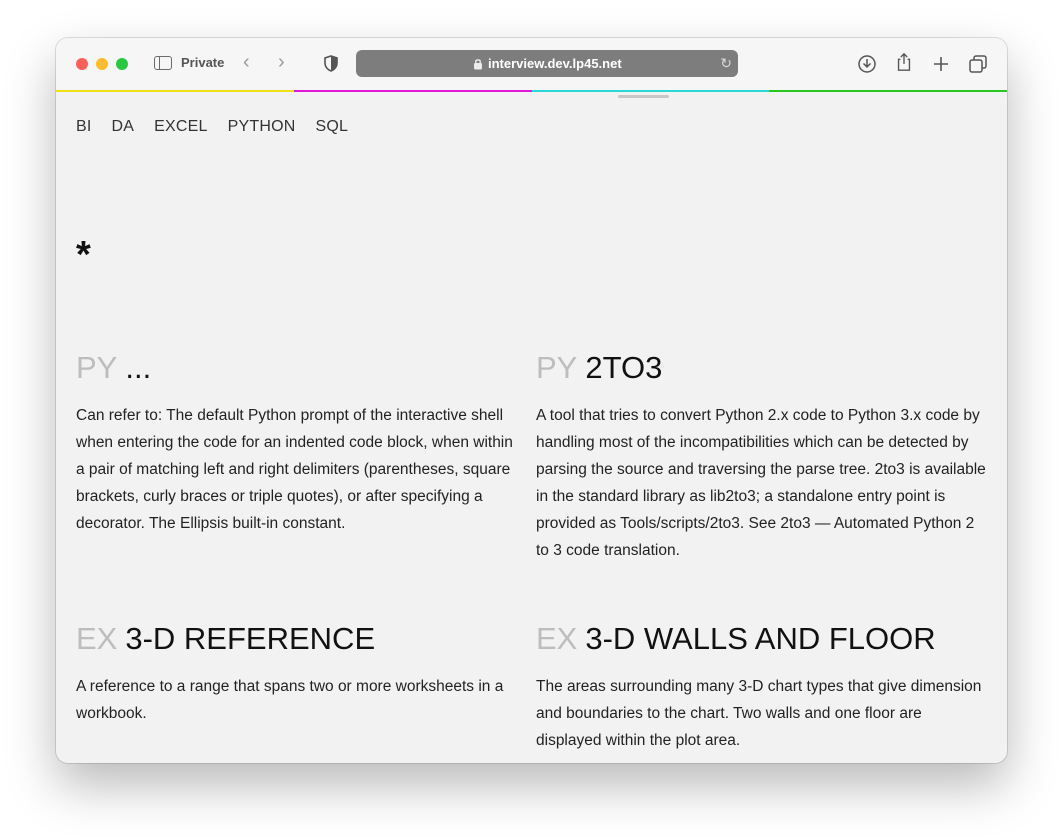 This screenshot has height=837, width=1063. What do you see at coordinates (246, 62) in the screenshot?
I see `back-button: ‹` at bounding box center [246, 62].